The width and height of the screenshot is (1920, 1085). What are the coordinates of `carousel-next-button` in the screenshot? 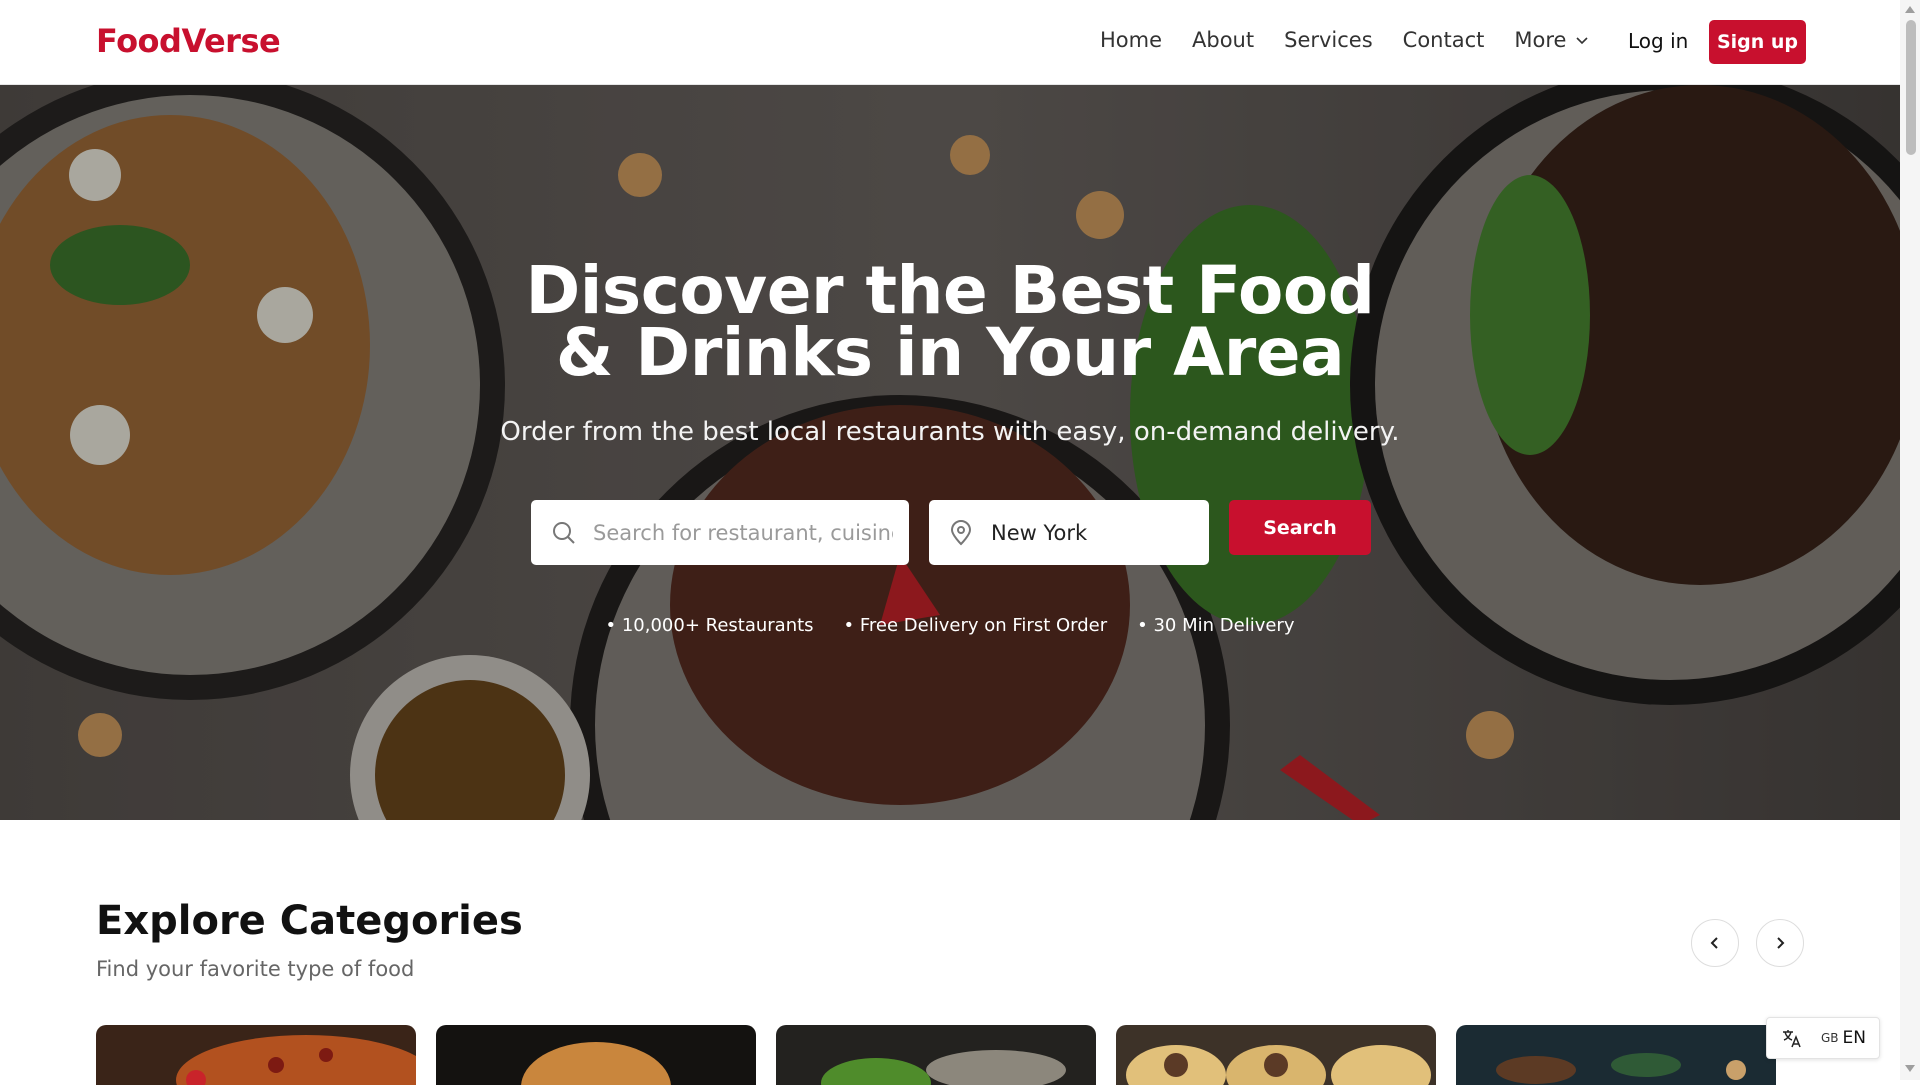 It's located at (1780, 943).